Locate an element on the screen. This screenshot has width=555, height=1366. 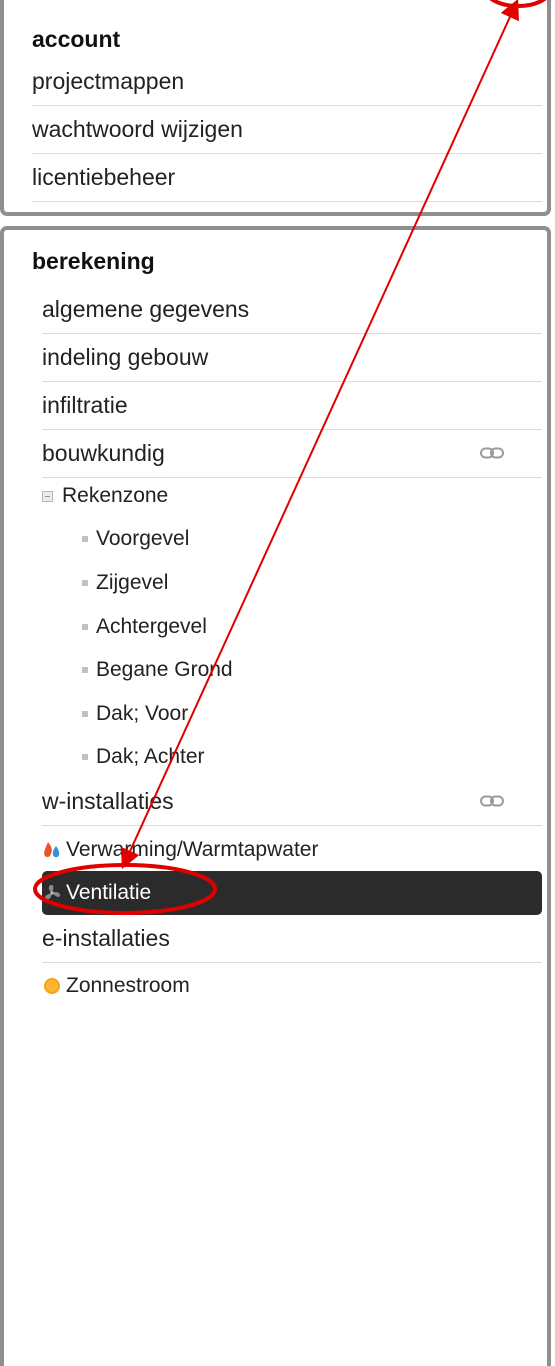
tree-item-begane-grond: Begane Grond is located at coordinates (157, 670).